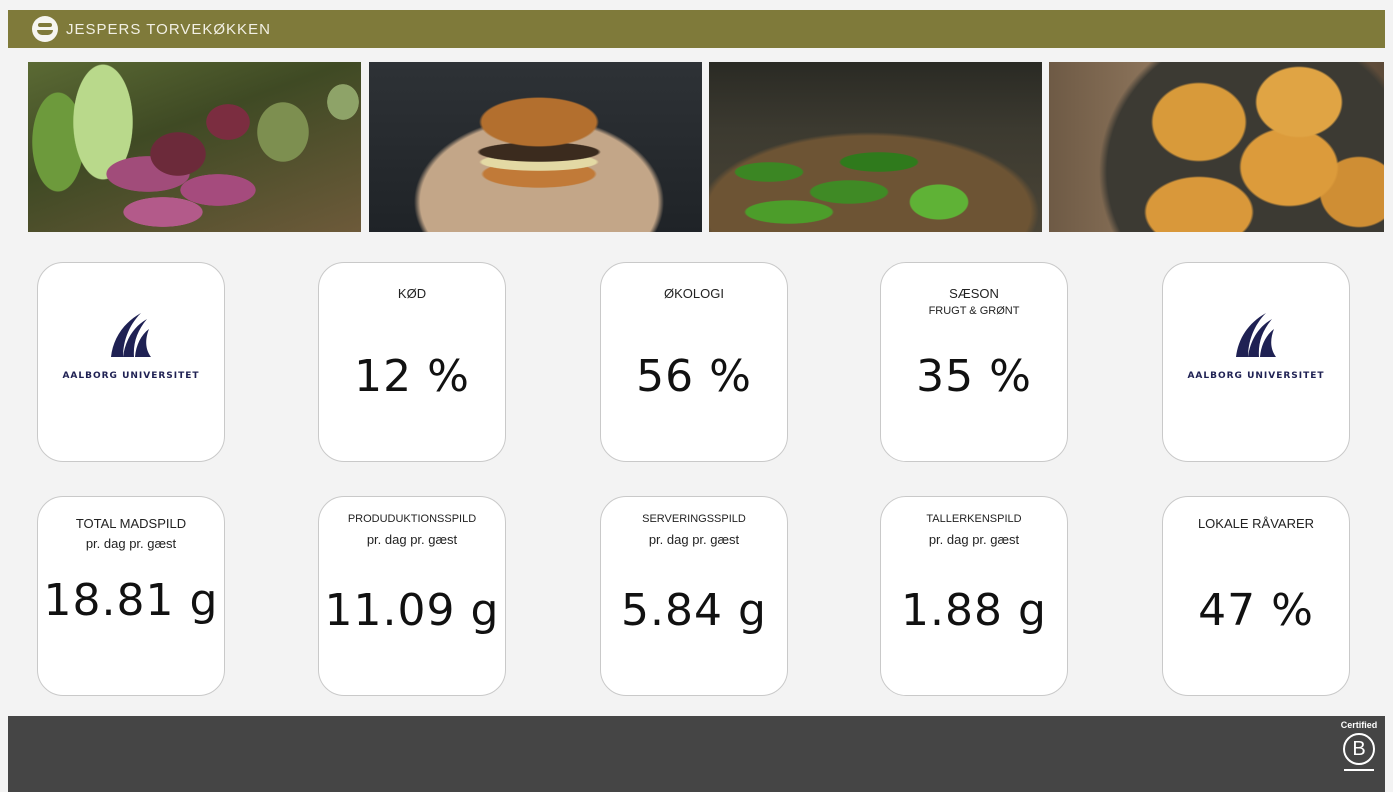 The height and width of the screenshot is (792, 1393). What do you see at coordinates (1256, 523) in the screenshot?
I see `local-produce-label: LOKALE RÅVARER` at bounding box center [1256, 523].